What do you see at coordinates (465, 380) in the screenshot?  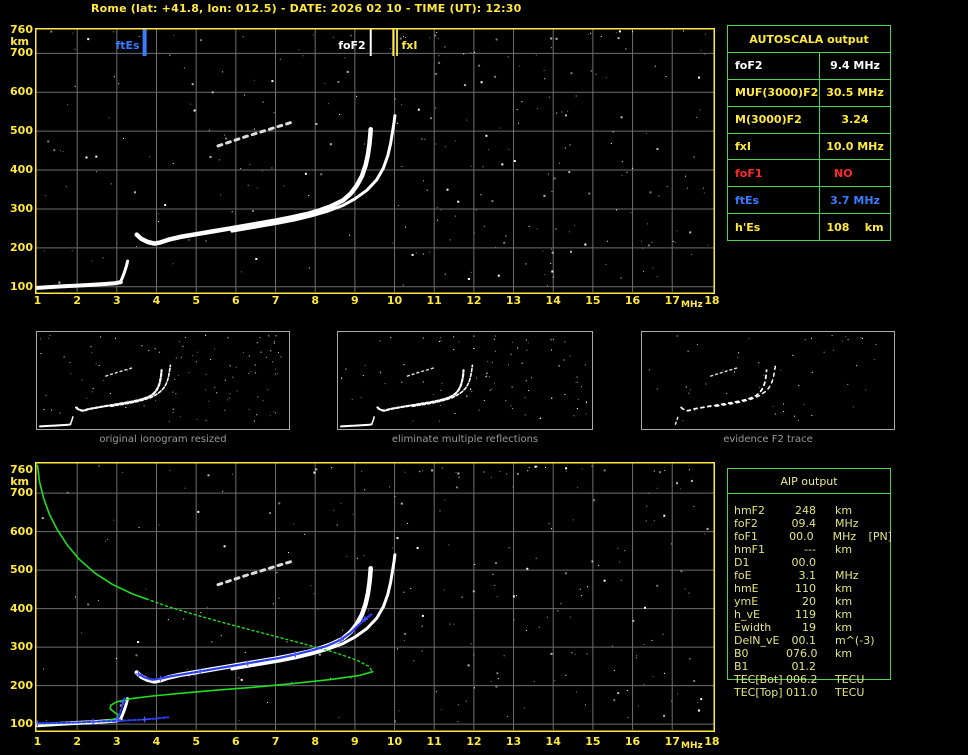 I see `thumbnail-eliminate-reflections` at bounding box center [465, 380].